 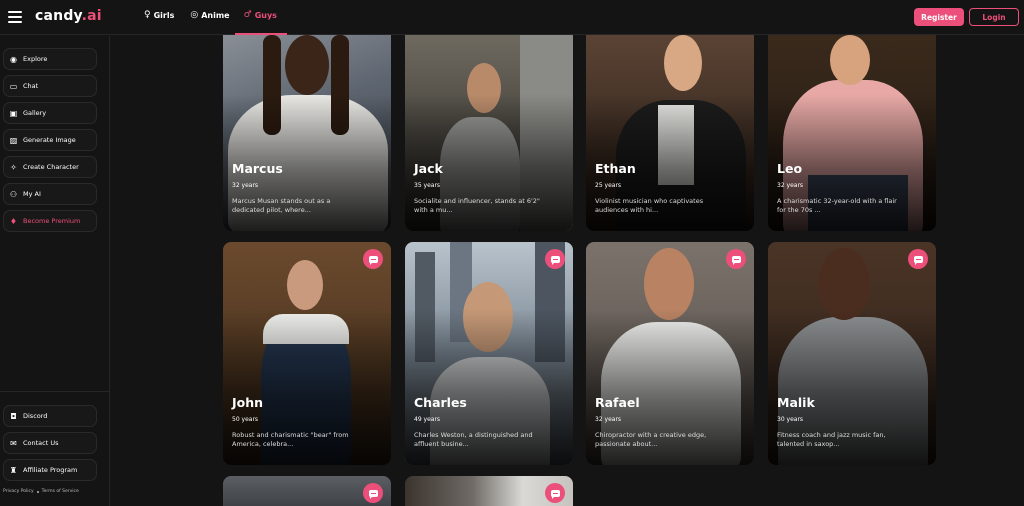 I want to click on category-nav: ♀ Girls ◎ Anime ♂ Guys, so click(x=210, y=15).